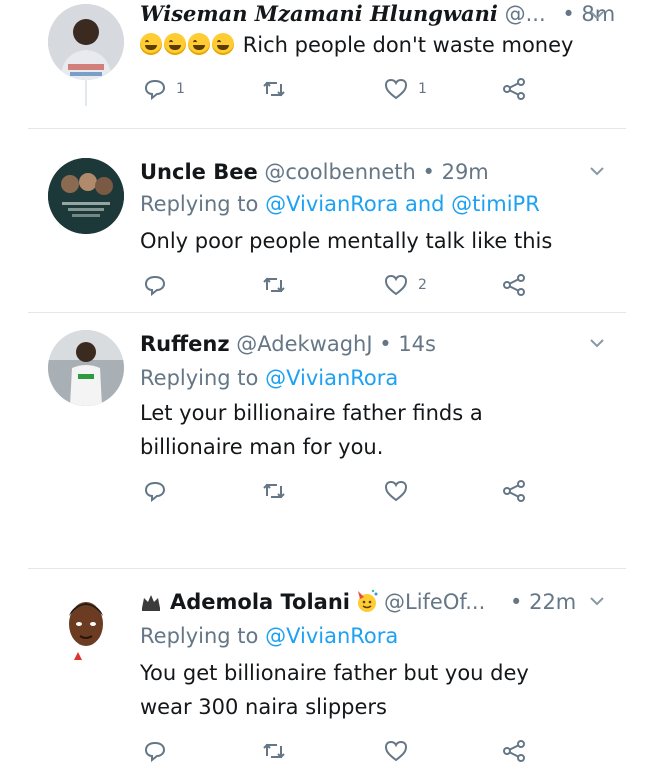  What do you see at coordinates (368, 600) in the screenshot?
I see `party-face-emoji-icon` at bounding box center [368, 600].